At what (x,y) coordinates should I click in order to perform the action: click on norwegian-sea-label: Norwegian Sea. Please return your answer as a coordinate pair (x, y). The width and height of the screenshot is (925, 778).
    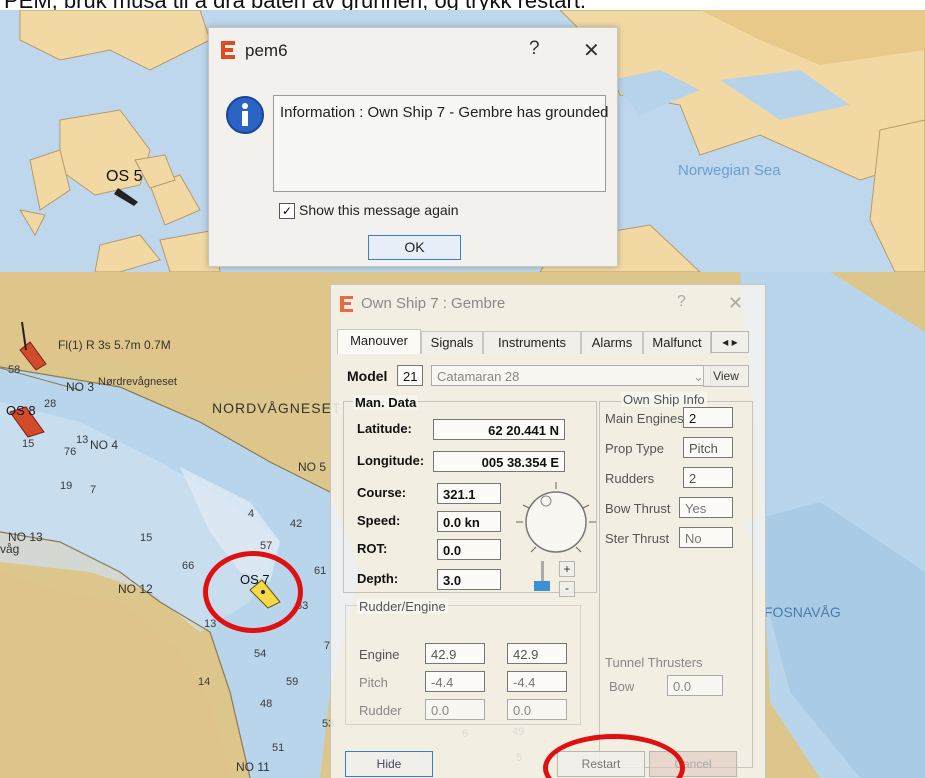
    Looking at the image, I should click on (729, 170).